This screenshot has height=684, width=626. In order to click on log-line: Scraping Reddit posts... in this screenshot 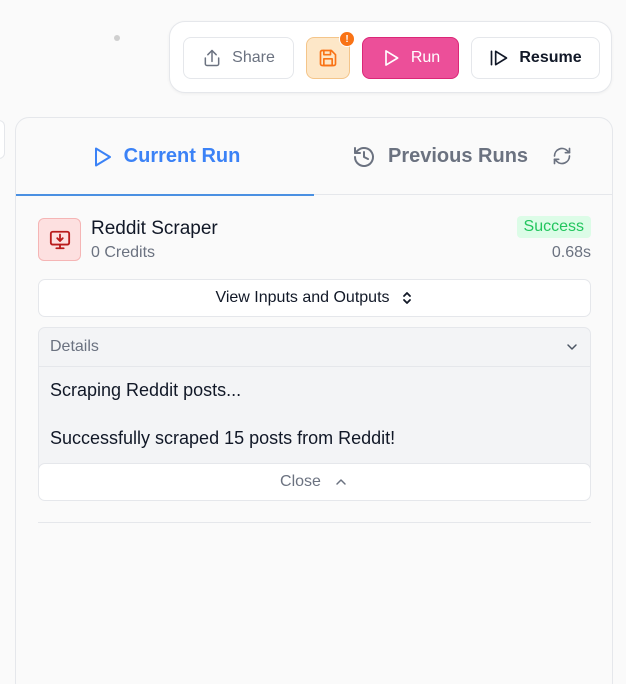, I will do `click(146, 390)`.